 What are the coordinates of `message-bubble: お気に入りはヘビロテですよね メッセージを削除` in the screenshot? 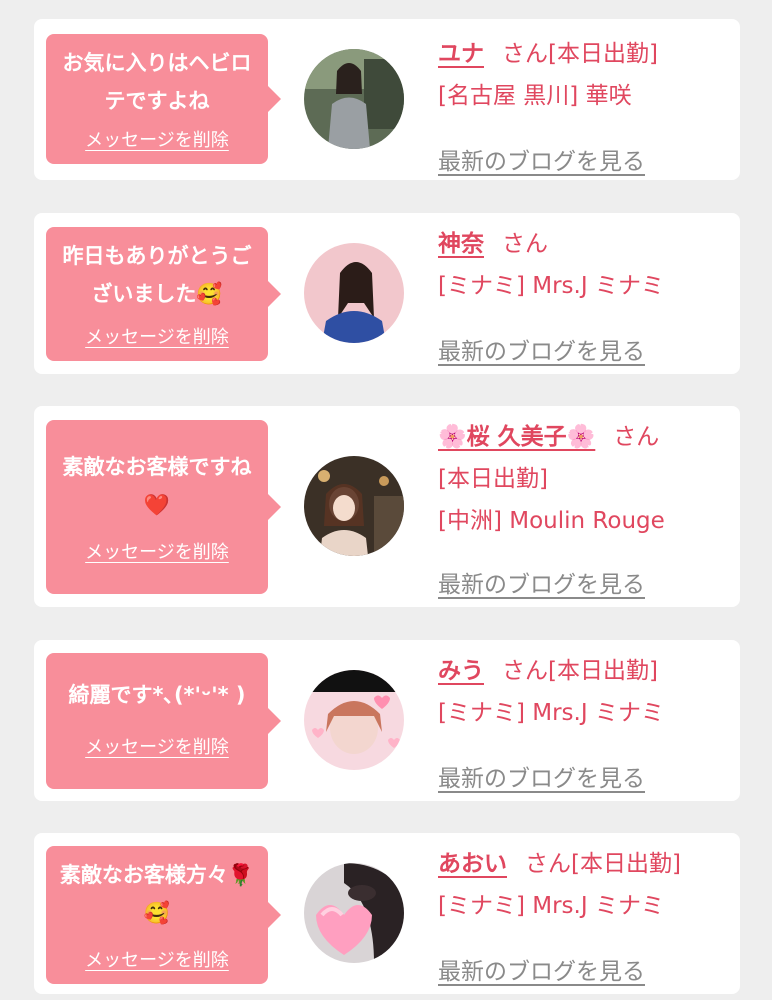 It's located at (163, 99).